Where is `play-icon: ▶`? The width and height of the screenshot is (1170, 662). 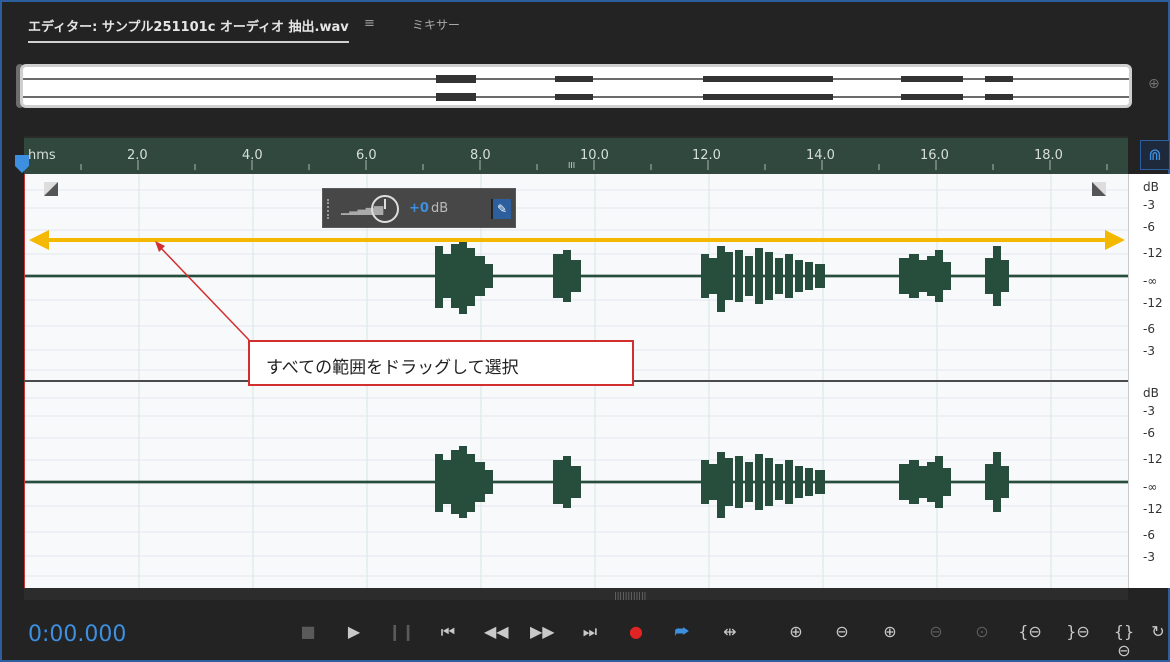
play-icon: ▶ is located at coordinates (354, 631).